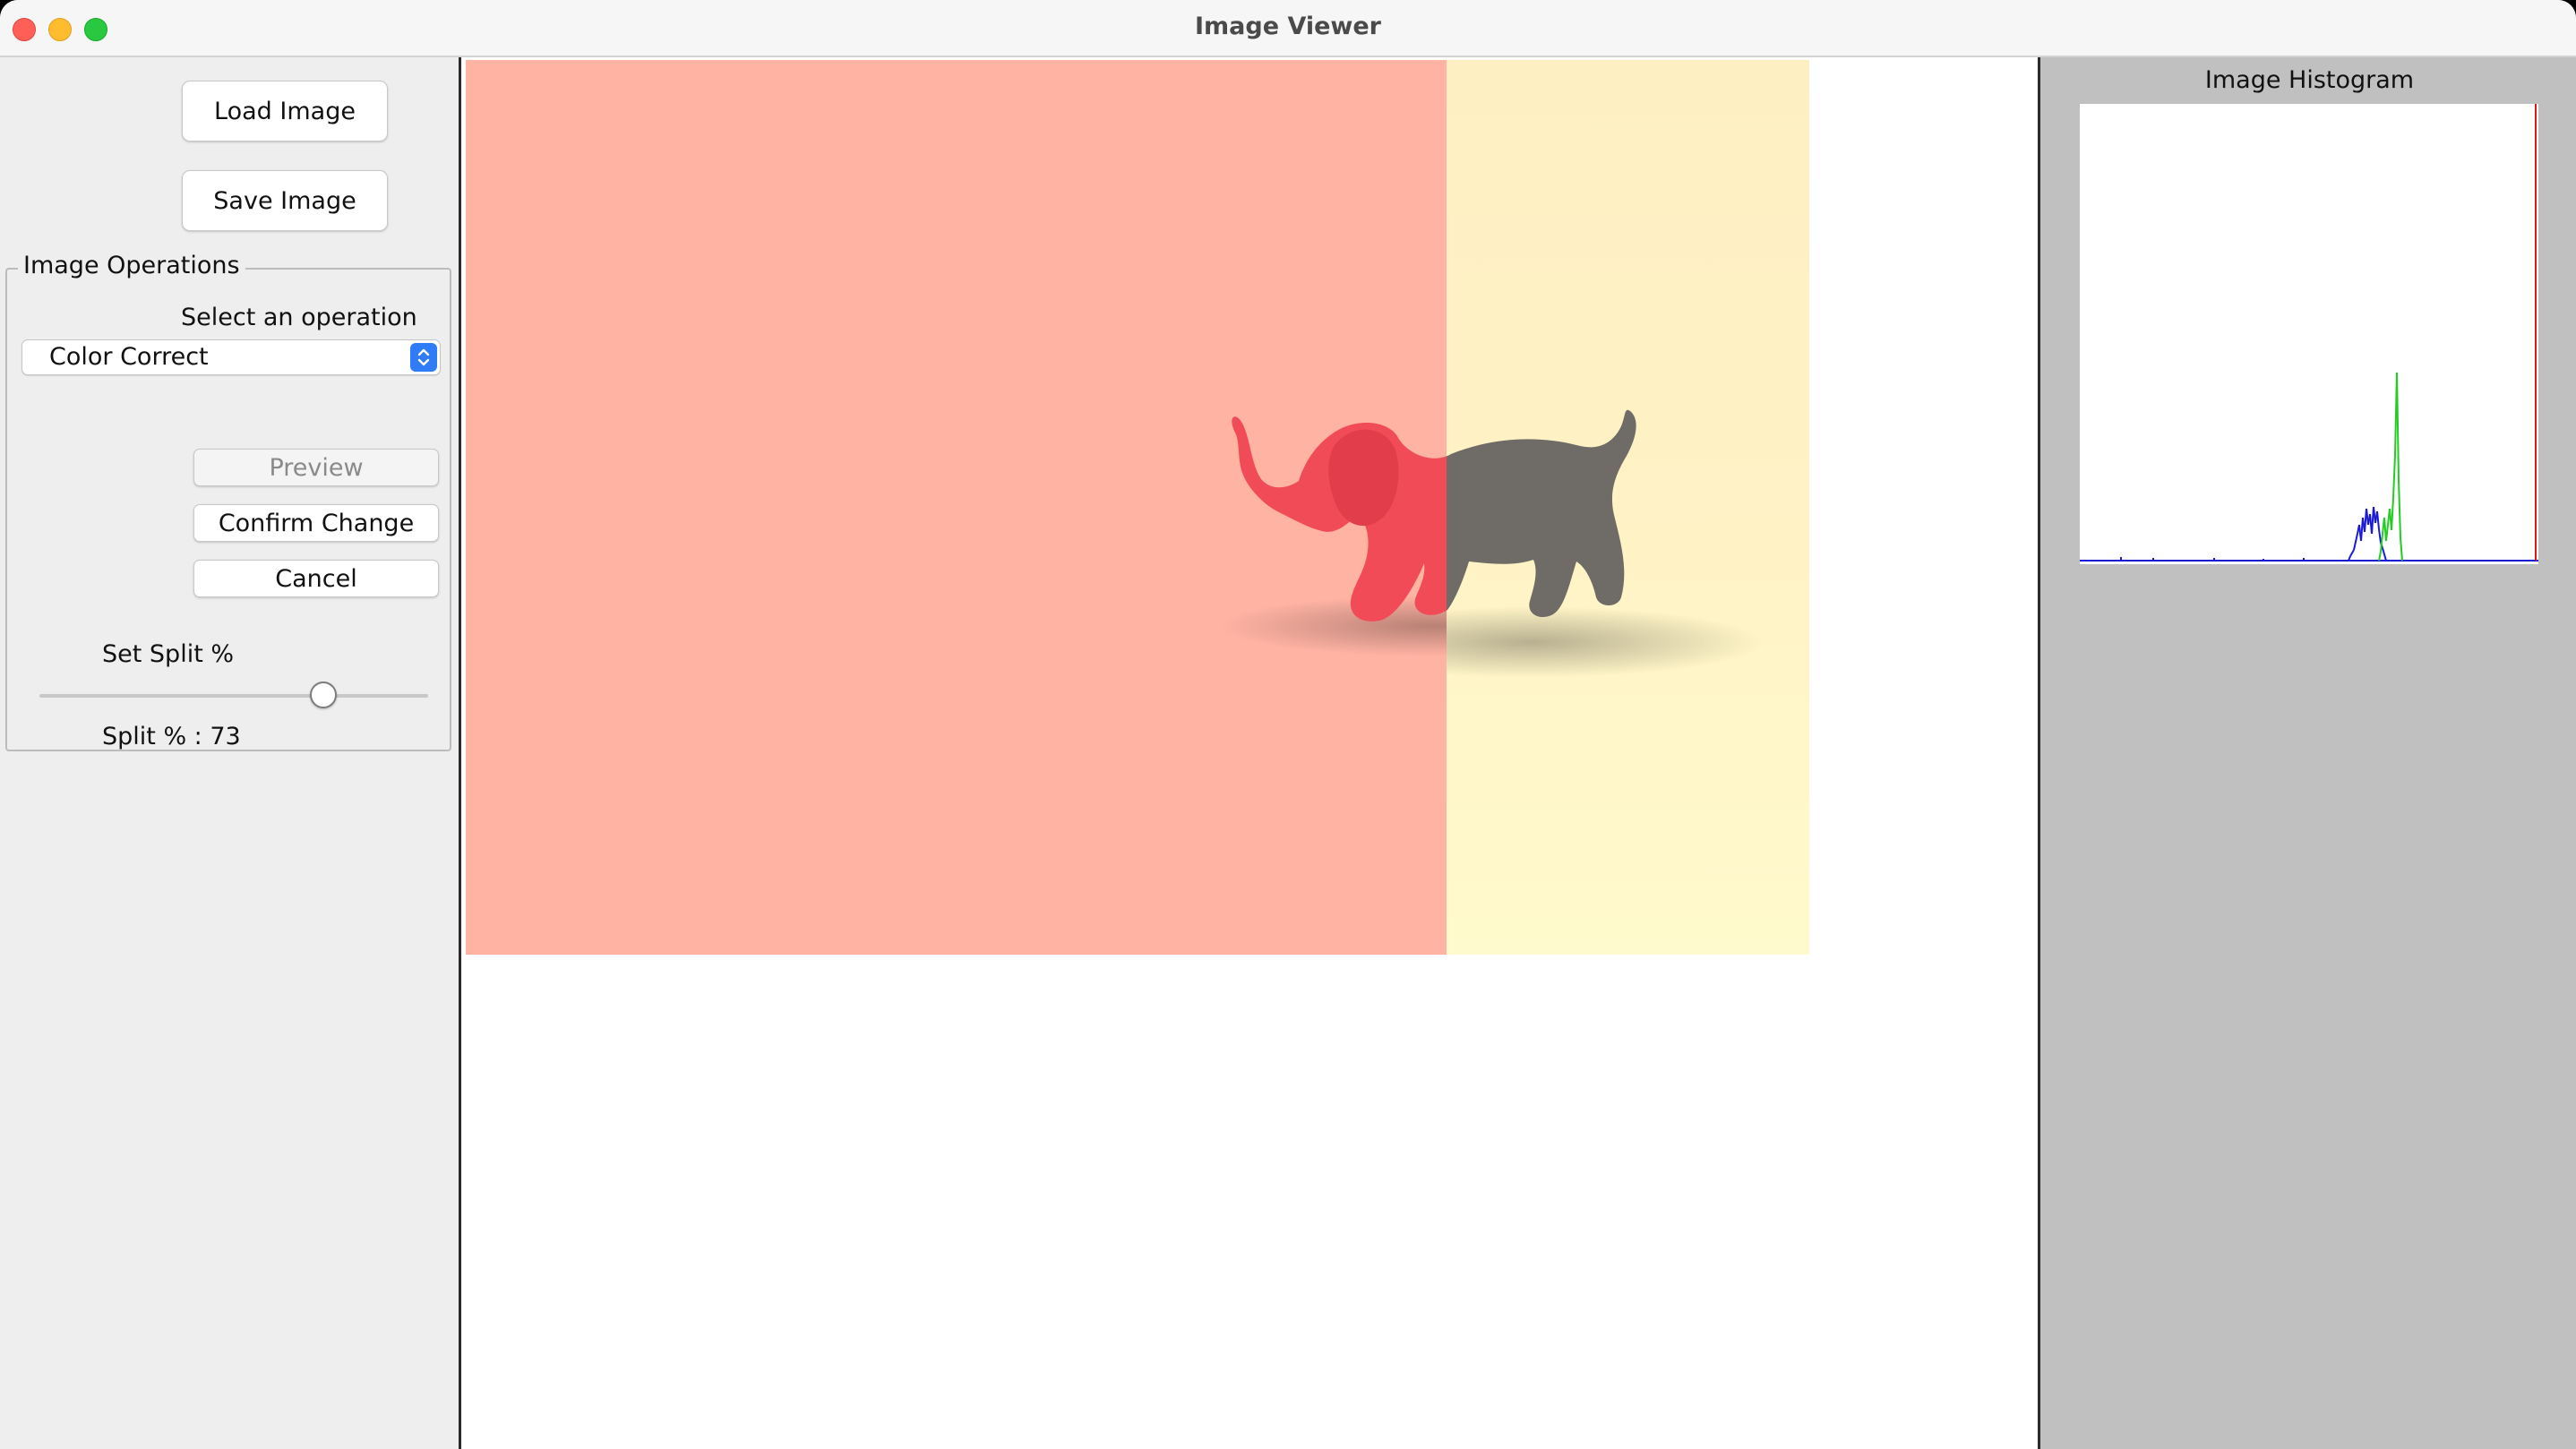 The width and height of the screenshot is (2576, 1449). Describe the element at coordinates (423, 357) in the screenshot. I see `chevron-up-down-icon` at that location.